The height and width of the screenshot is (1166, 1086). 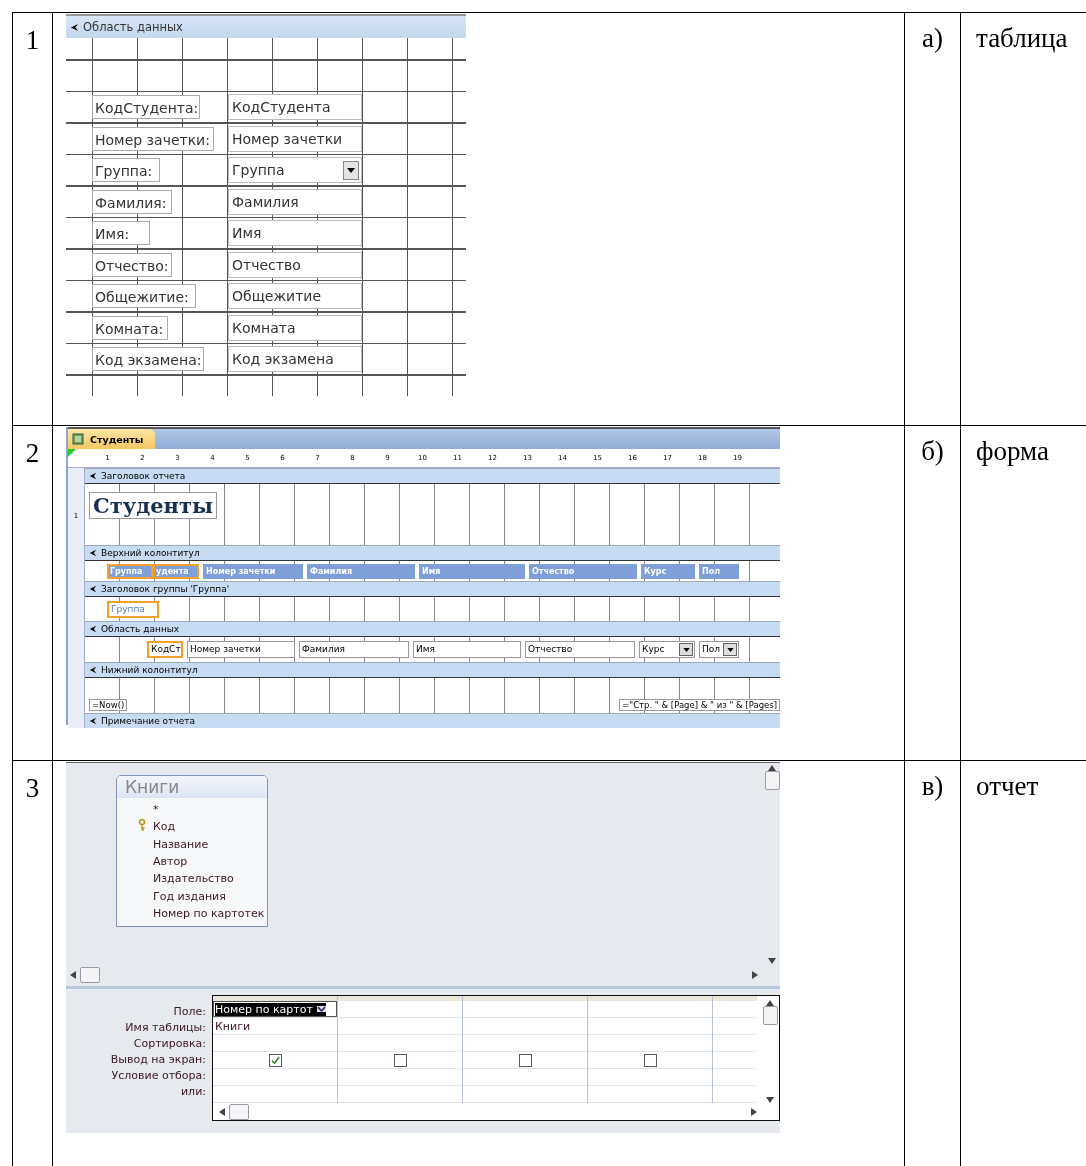 I want to click on text-box: Комната, so click(x=295, y=327).